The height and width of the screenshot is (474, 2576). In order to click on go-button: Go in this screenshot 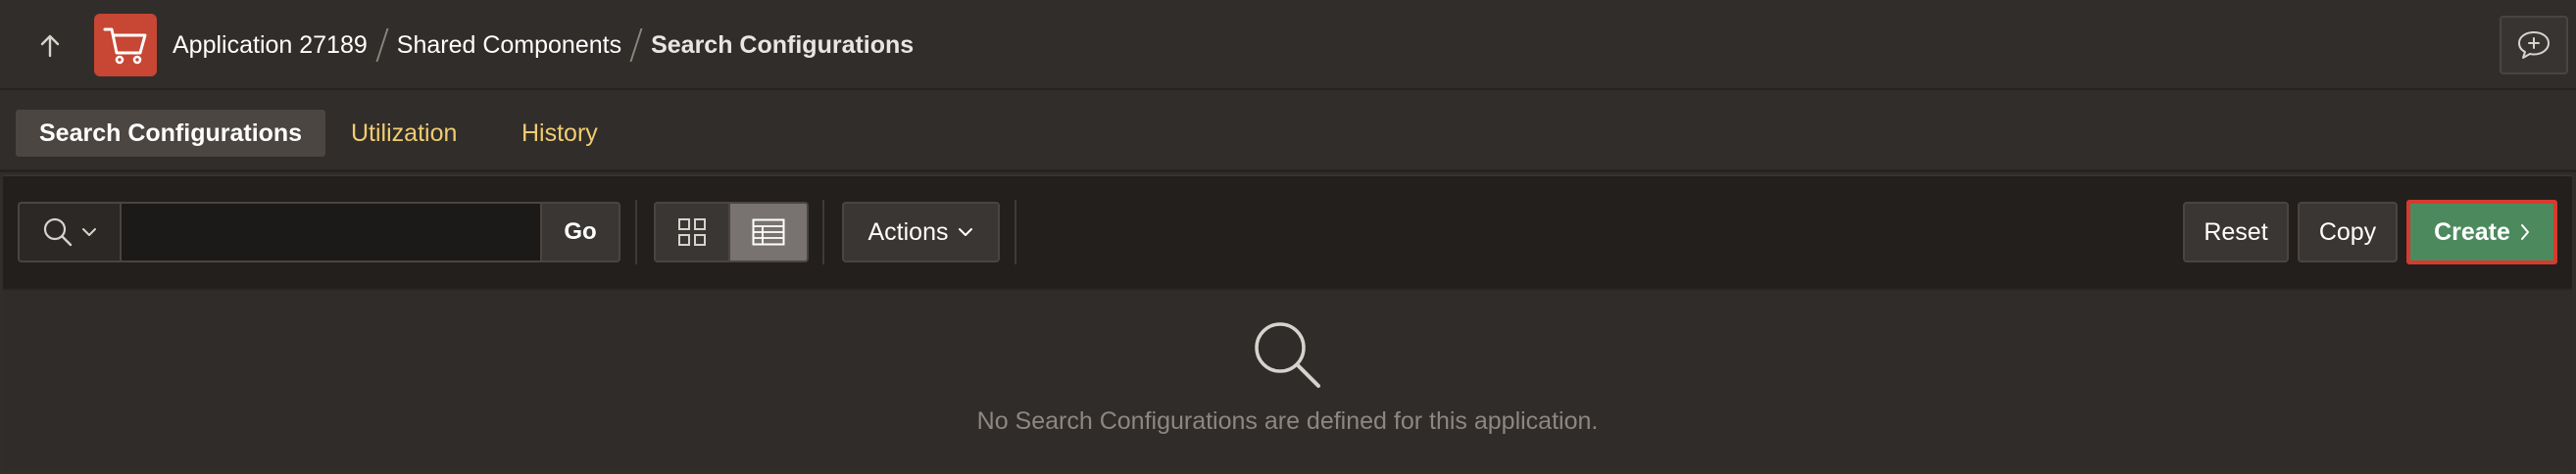, I will do `click(581, 232)`.